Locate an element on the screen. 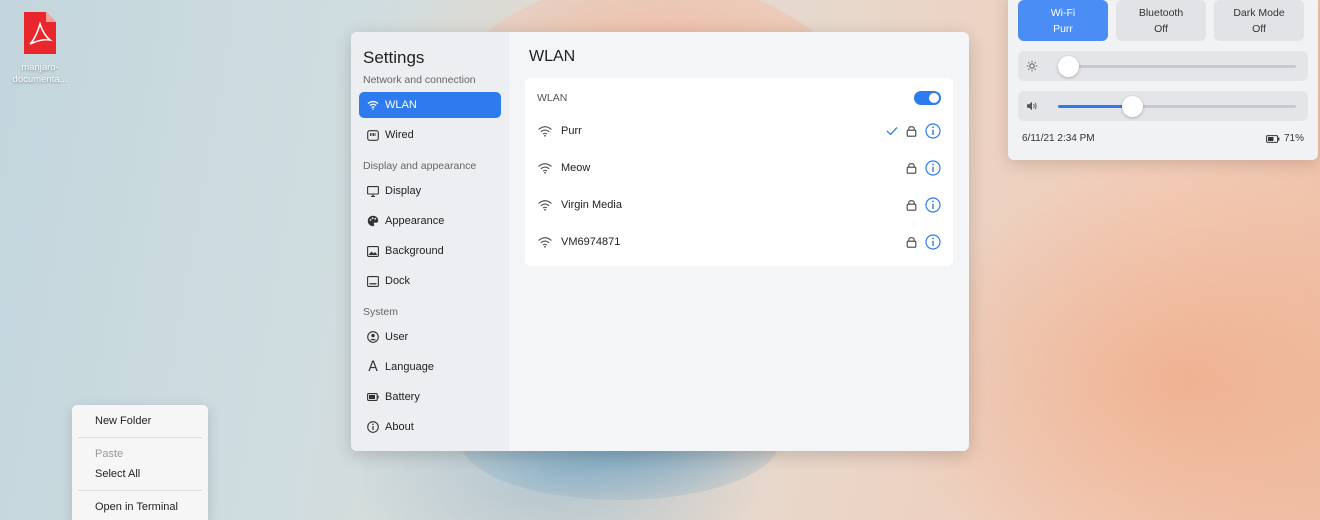 This screenshot has height=520, width=1320. ethernet-icon is located at coordinates (373, 135).